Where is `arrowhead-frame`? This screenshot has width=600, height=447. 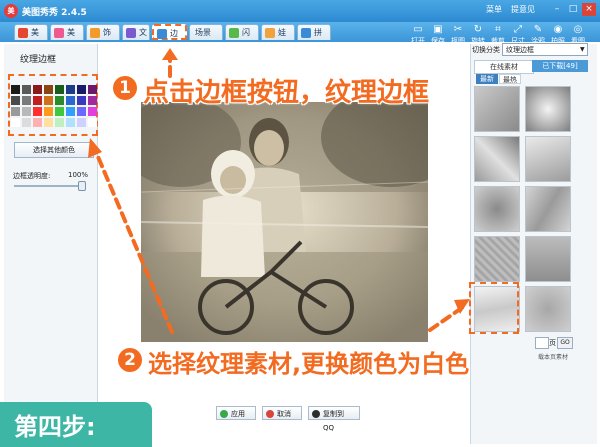
arrowhead-frame is located at coordinates (170, 54).